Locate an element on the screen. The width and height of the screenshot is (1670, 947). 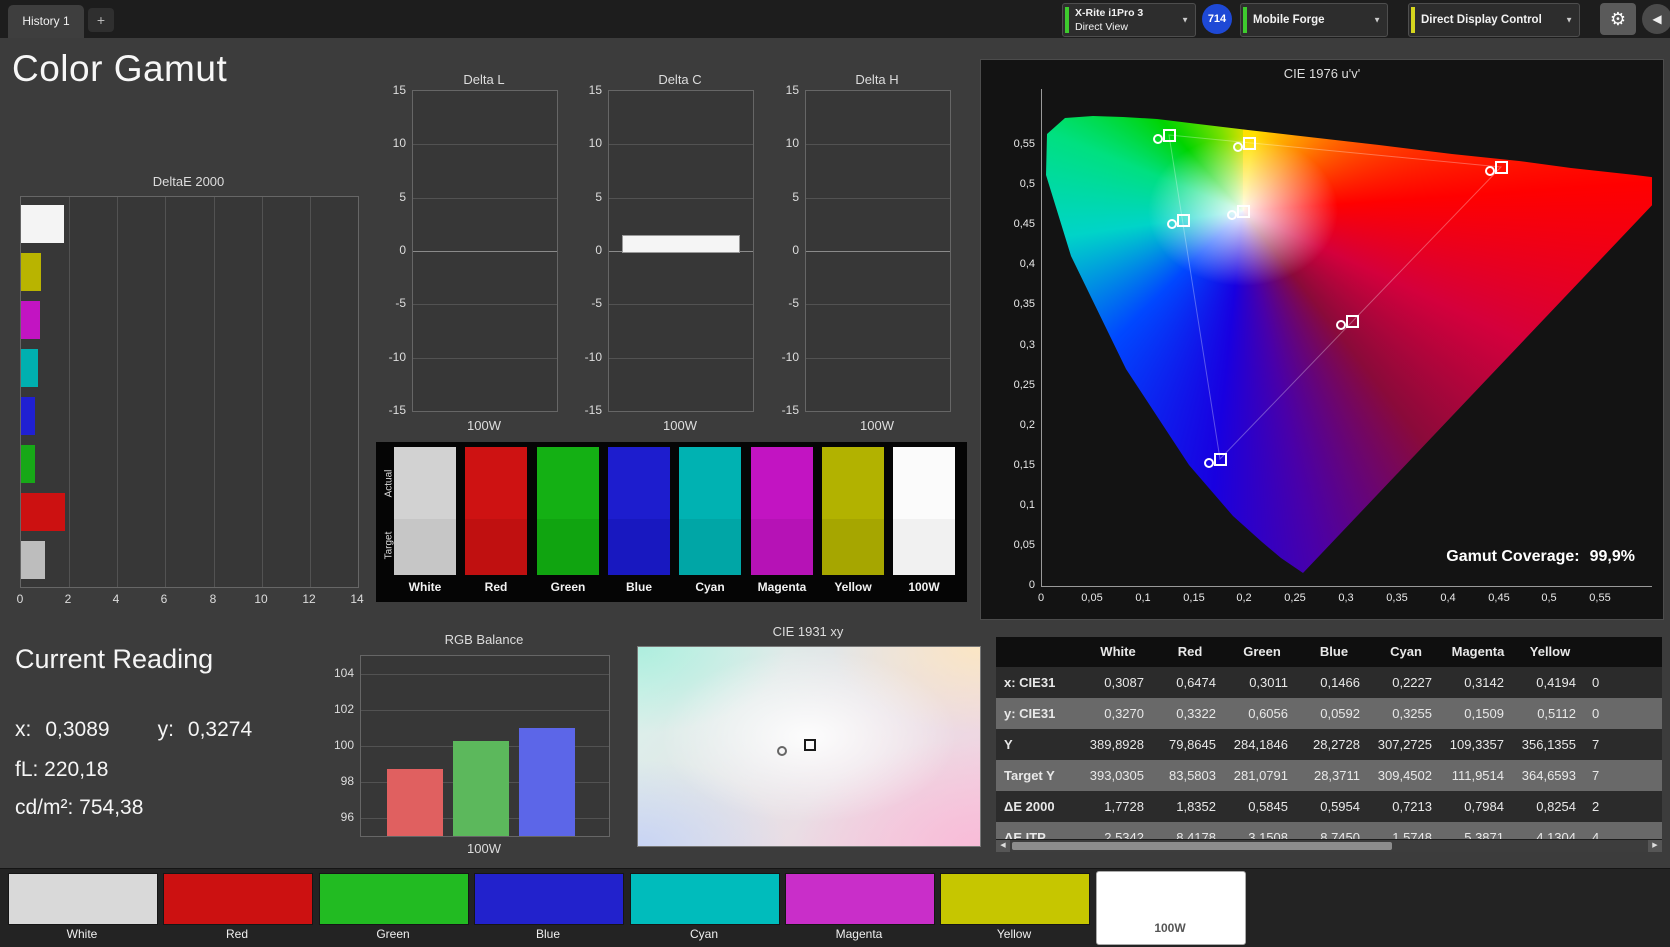
swatch-actual-cyan is located at coordinates (710, 483).